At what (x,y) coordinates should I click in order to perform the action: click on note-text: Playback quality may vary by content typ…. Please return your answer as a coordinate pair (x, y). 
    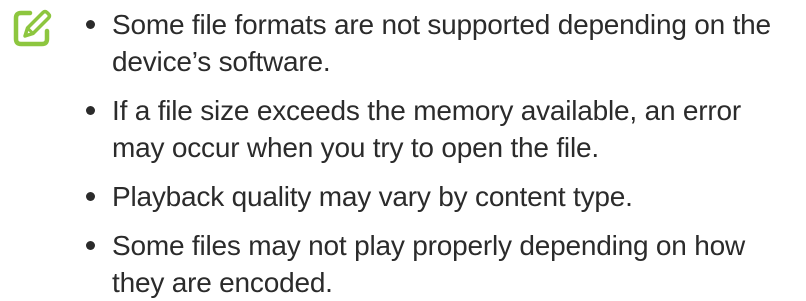
    Looking at the image, I should click on (372, 196).